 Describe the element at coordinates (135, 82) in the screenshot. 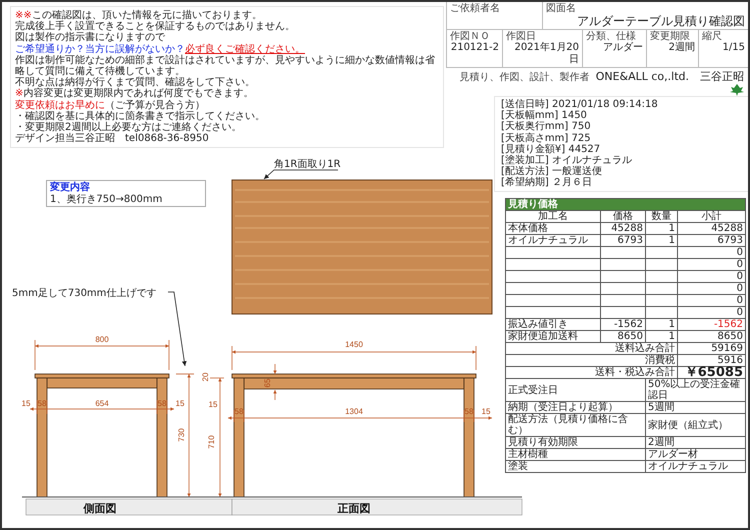

I see `note-line: 不明な点は納得が行くまで質問、確認をして下さい。` at that location.